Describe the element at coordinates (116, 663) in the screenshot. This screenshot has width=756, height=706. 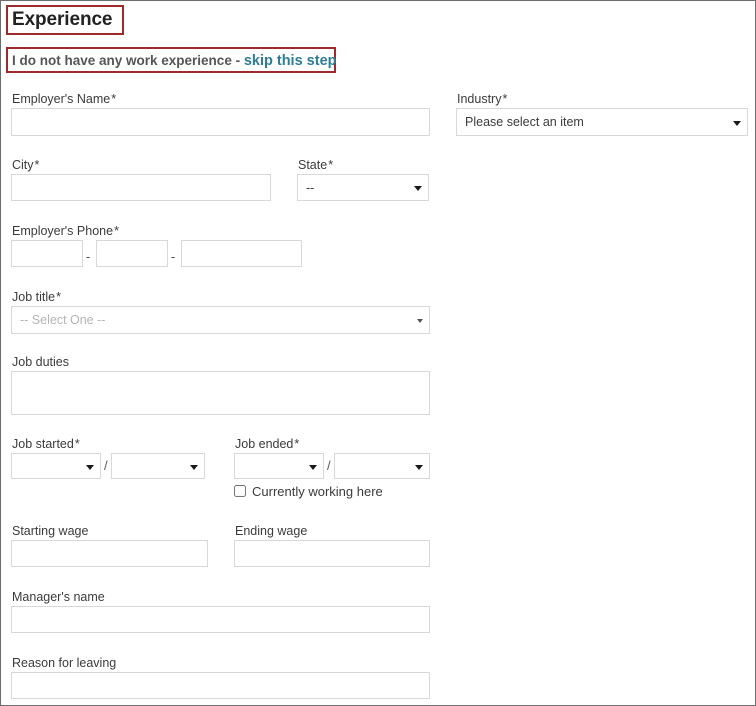
I see `reason-for-leaving-required-mark` at that location.